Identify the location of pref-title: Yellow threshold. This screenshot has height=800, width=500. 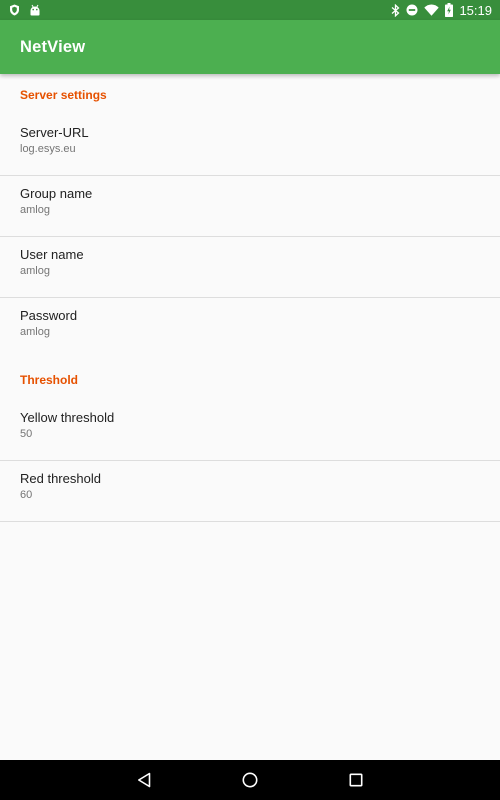
(67, 417).